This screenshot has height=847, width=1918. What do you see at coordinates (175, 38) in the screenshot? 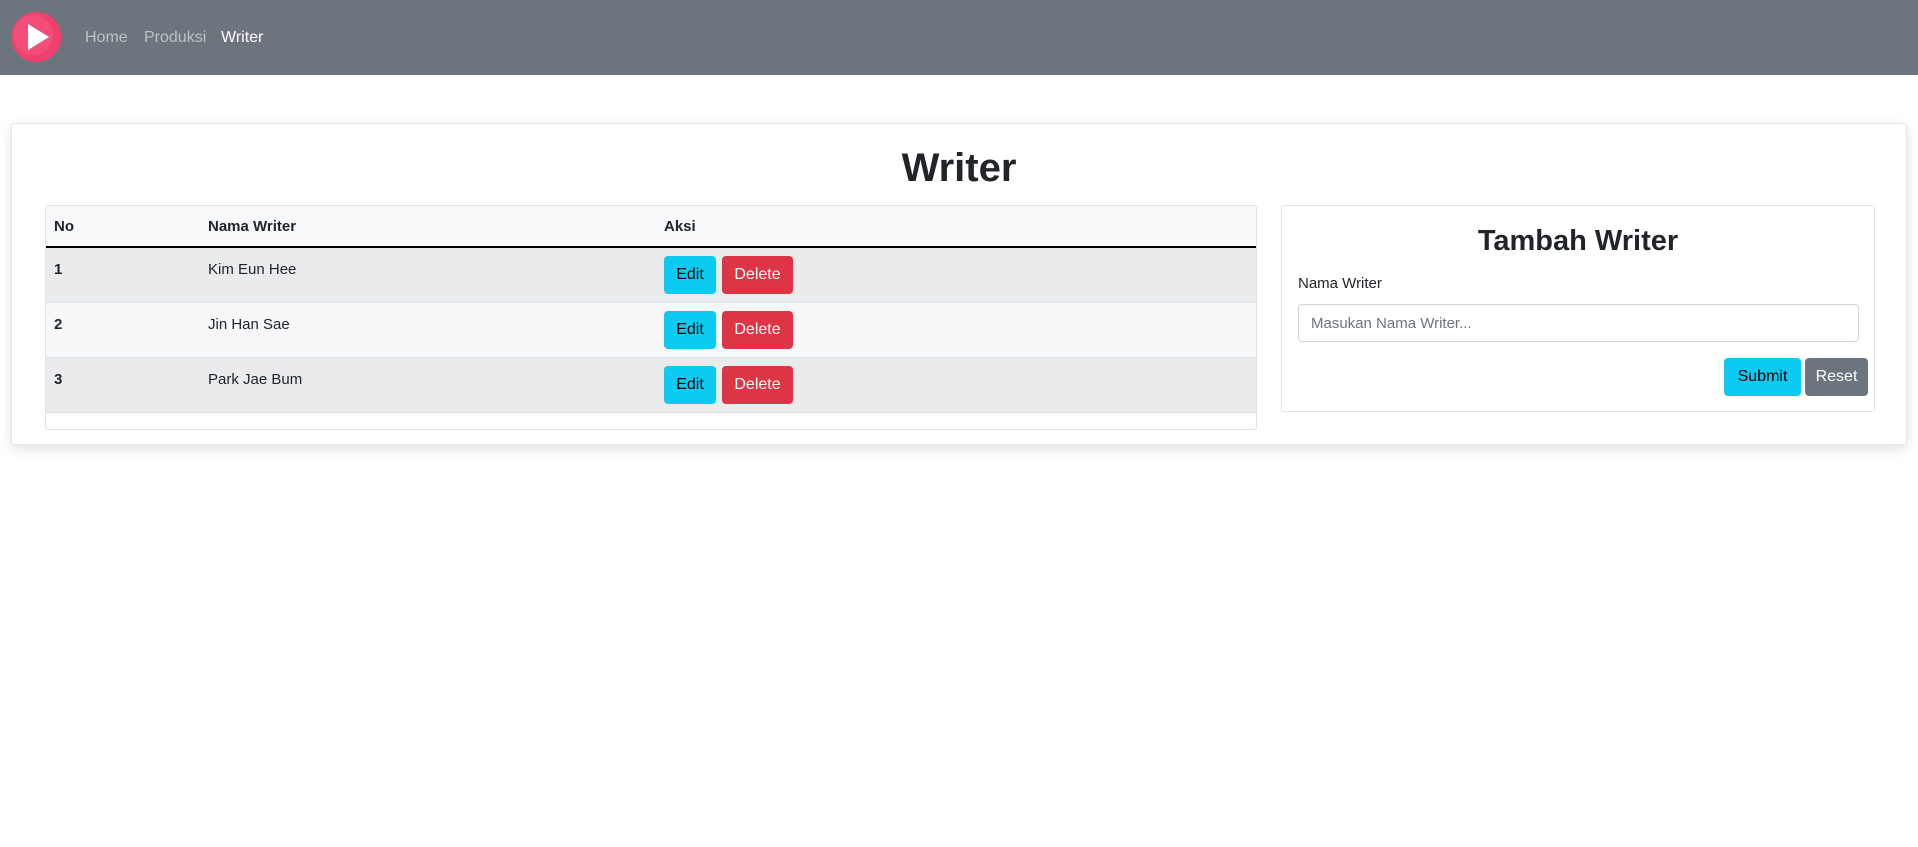
I see `nav-link-produksi: Produksi` at bounding box center [175, 38].